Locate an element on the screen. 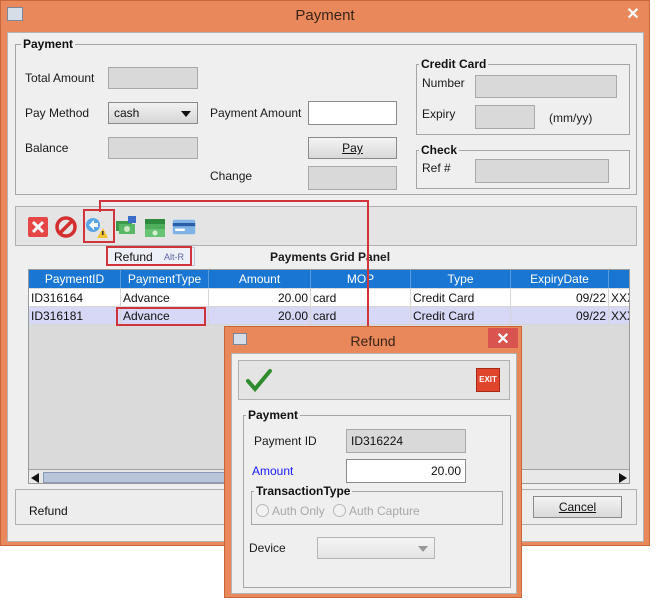  pay-button: Pay is located at coordinates (352, 148).